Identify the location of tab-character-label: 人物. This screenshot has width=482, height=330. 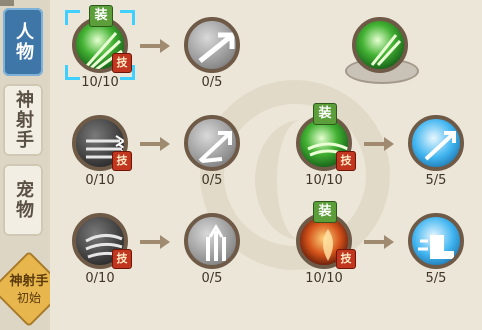
(23, 42).